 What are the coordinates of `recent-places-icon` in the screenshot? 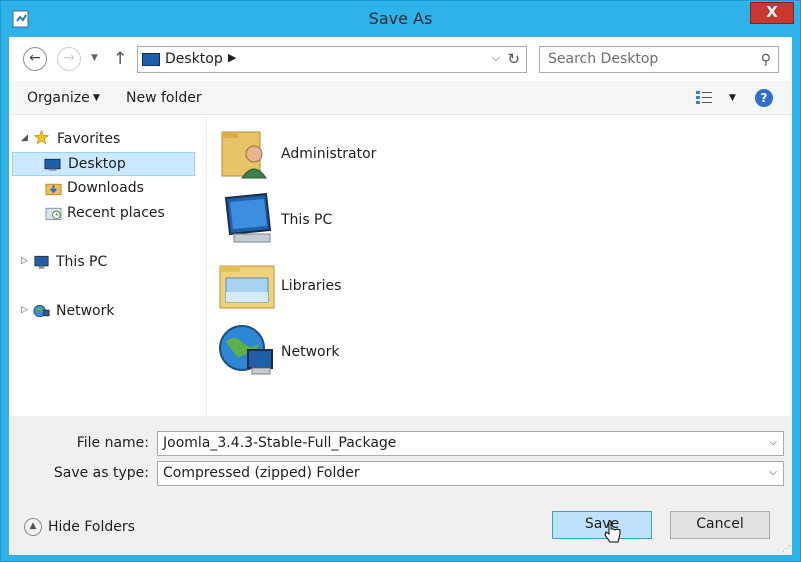 It's located at (53, 214).